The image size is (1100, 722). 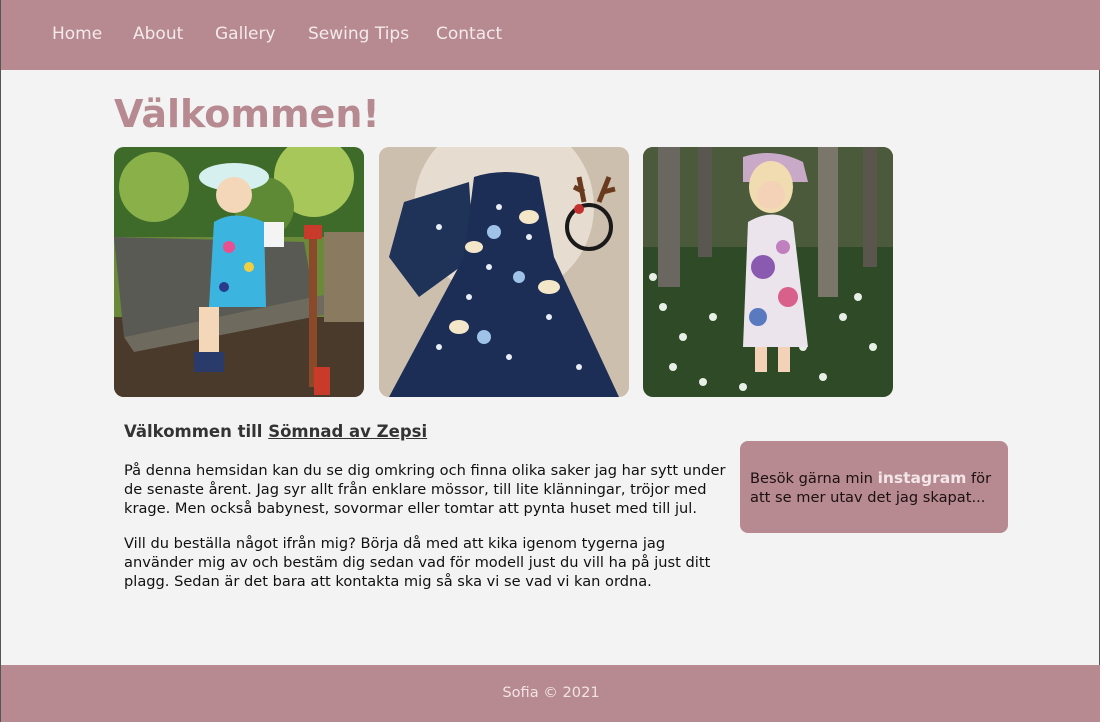 I want to click on photo-child-flowers, so click(x=768, y=272).